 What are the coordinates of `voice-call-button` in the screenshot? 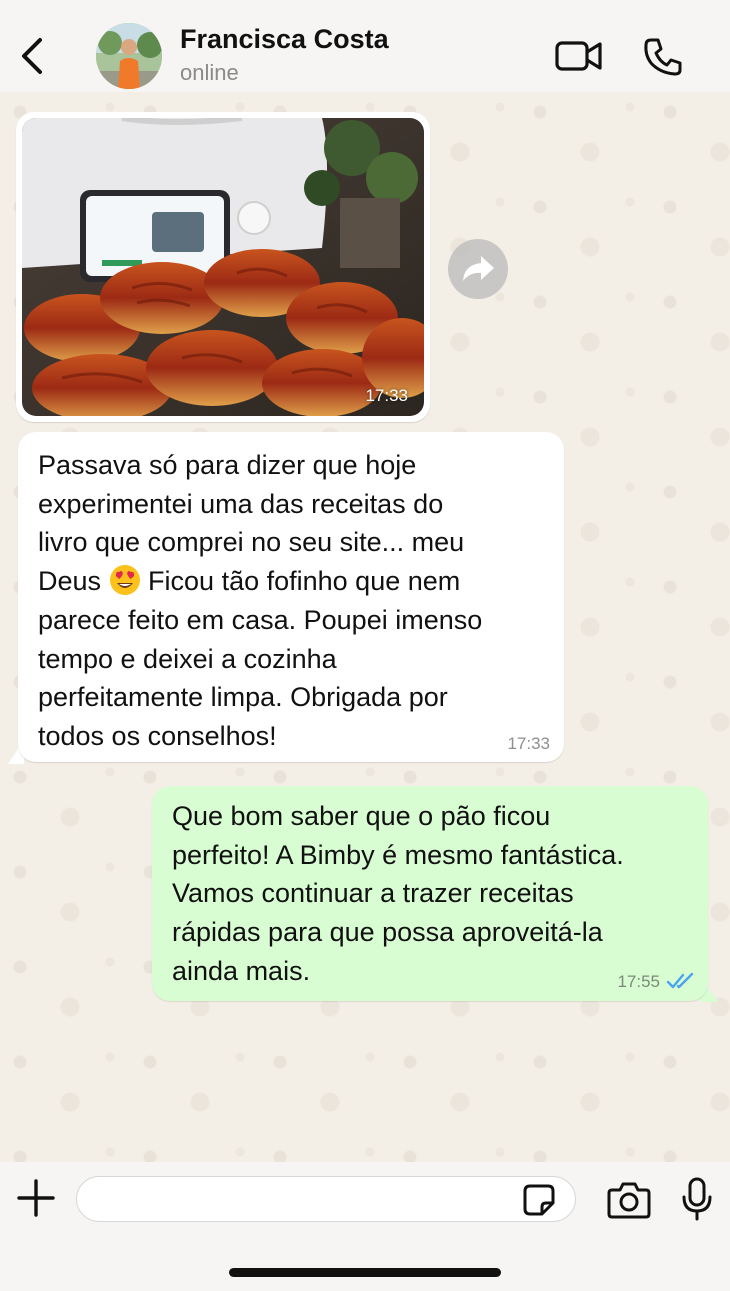 It's located at (663, 57).